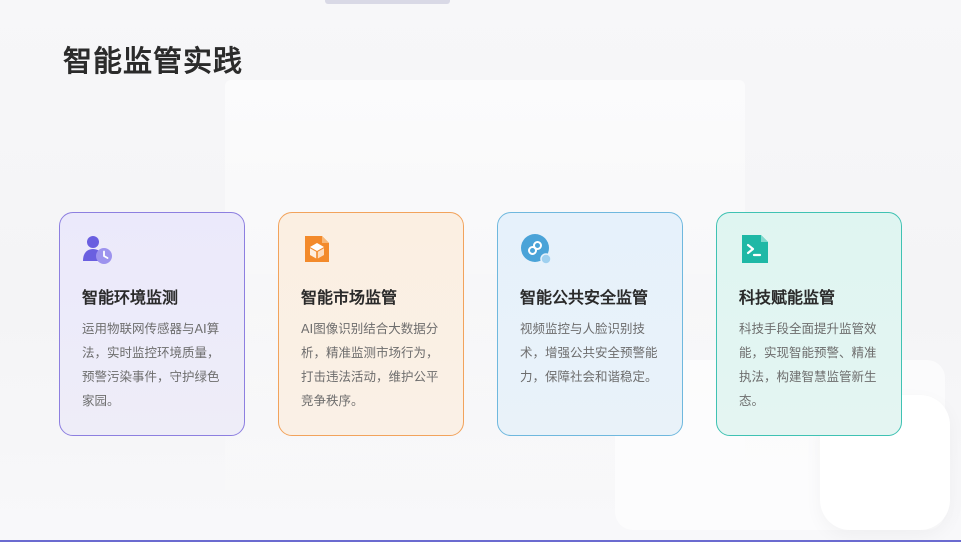 The image size is (961, 542). I want to click on card-title: 智能市场监管, so click(349, 297).